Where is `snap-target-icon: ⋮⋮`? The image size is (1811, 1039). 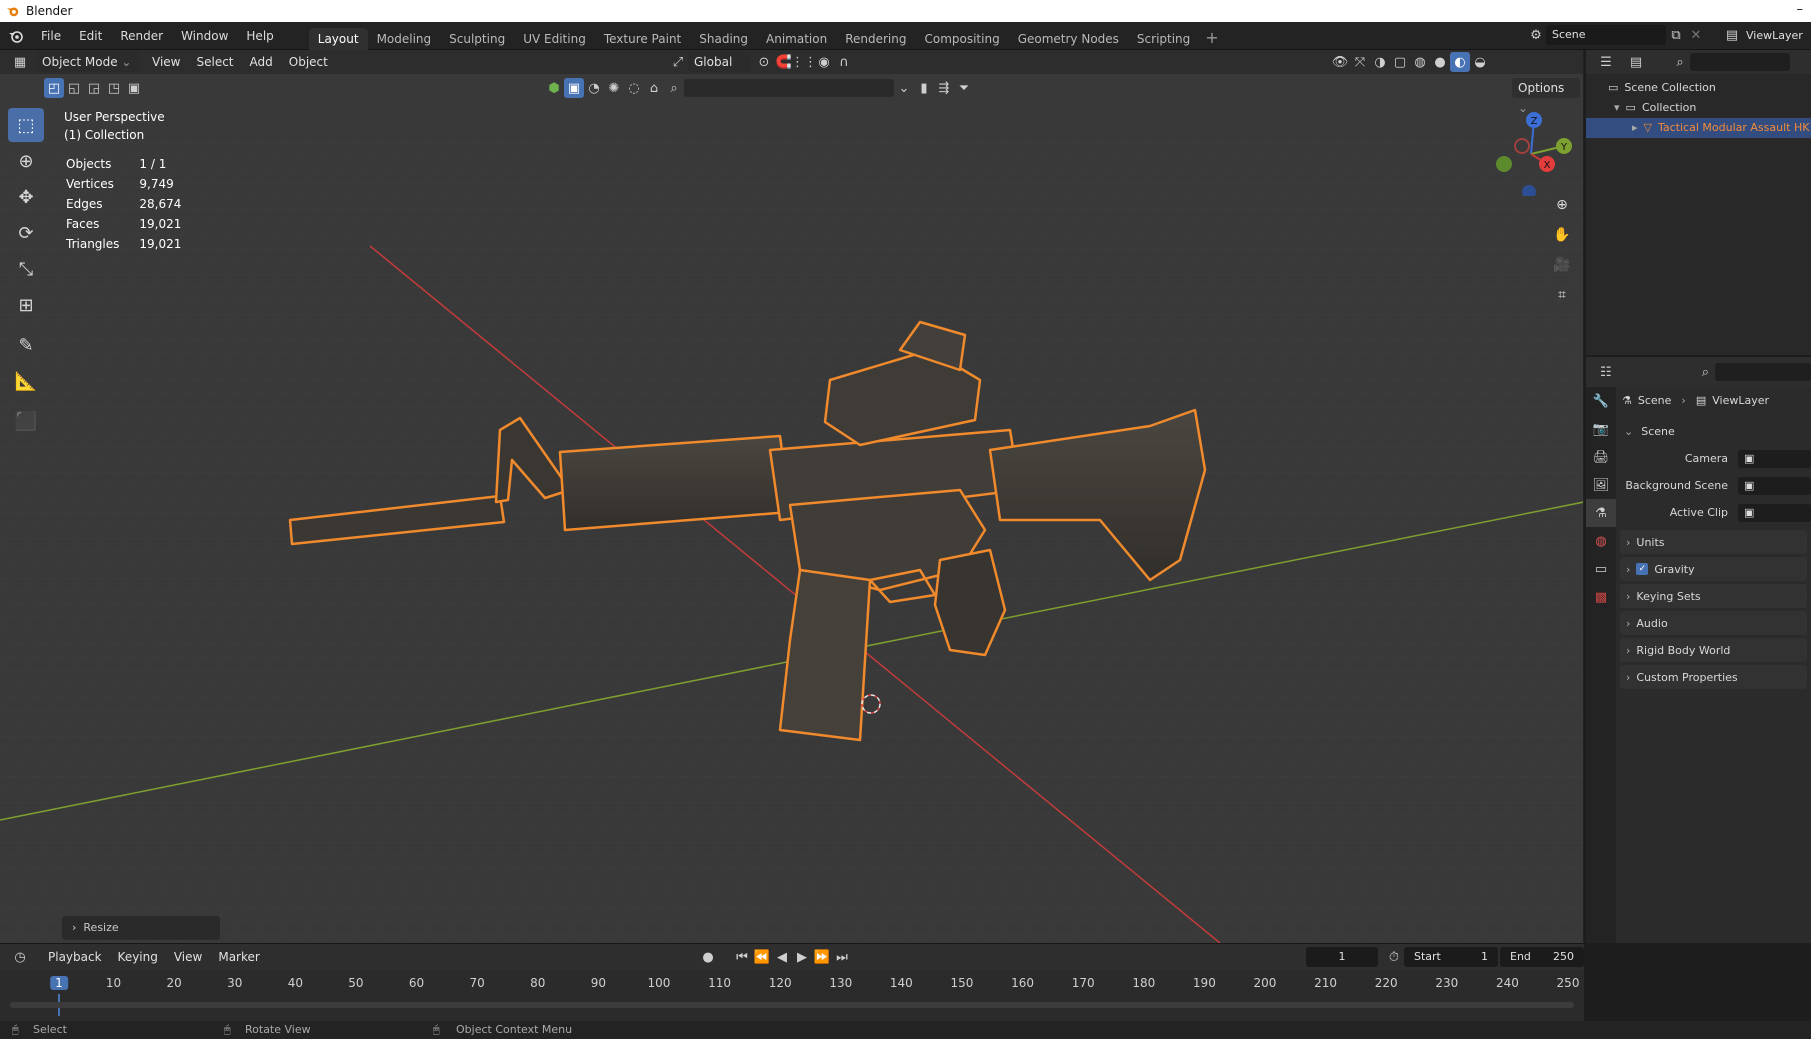
snap-target-icon: ⋮⋮ is located at coordinates (804, 62).